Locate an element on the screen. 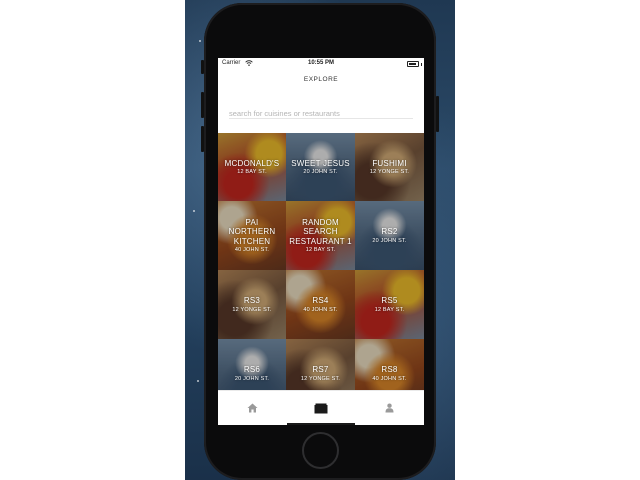 The height and width of the screenshot is (480, 640). restaurant-tile: RS5 12 BAY ST. is located at coordinates (389, 304).